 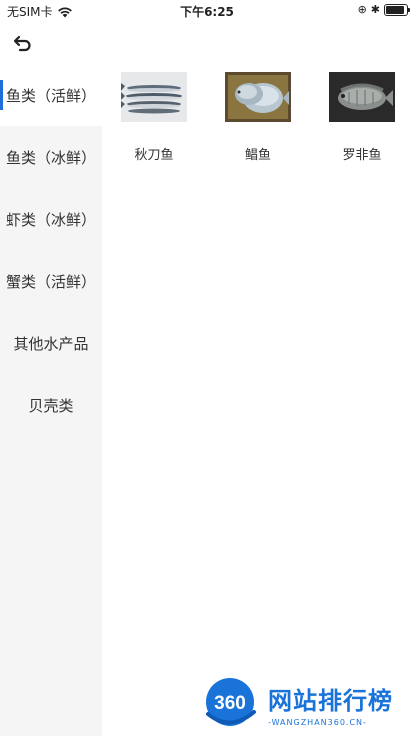 I want to click on sidebar-item-label: 其他水产品, so click(x=51, y=343).